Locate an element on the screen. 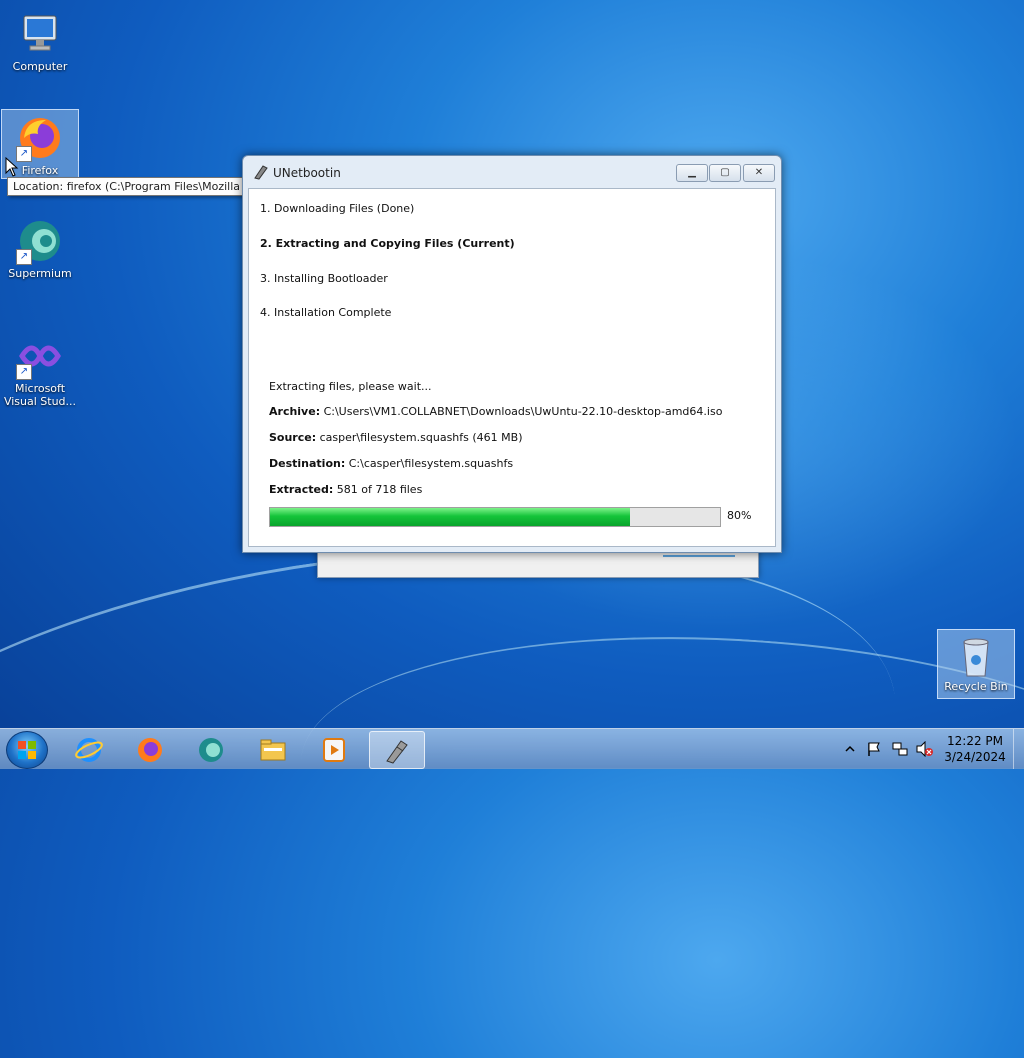  recycle-bin-icon is located at coordinates (976, 656).